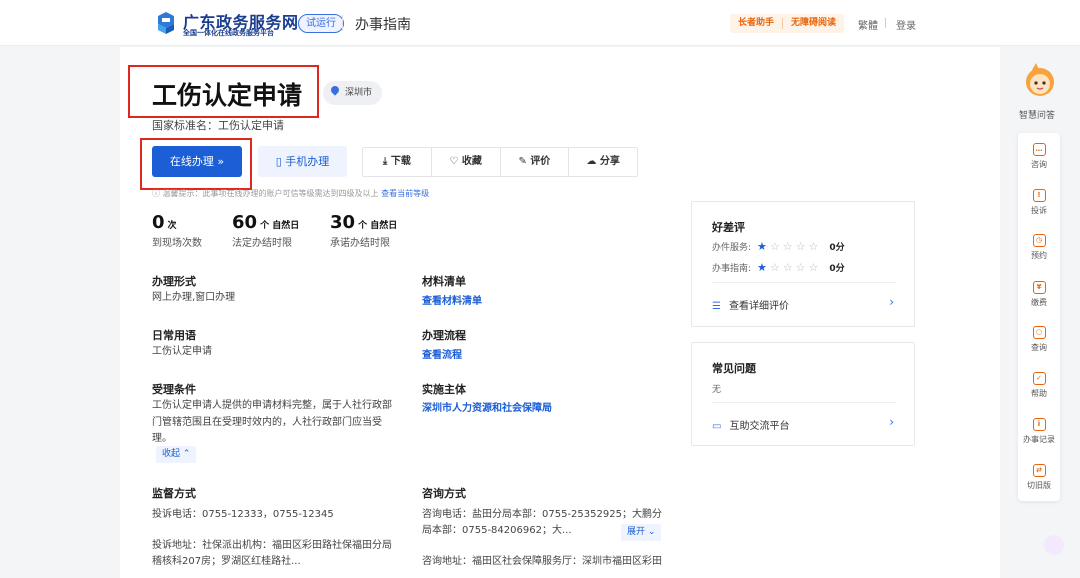 The image size is (1080, 578). I want to click on search-icon: ○, so click(1039, 332).